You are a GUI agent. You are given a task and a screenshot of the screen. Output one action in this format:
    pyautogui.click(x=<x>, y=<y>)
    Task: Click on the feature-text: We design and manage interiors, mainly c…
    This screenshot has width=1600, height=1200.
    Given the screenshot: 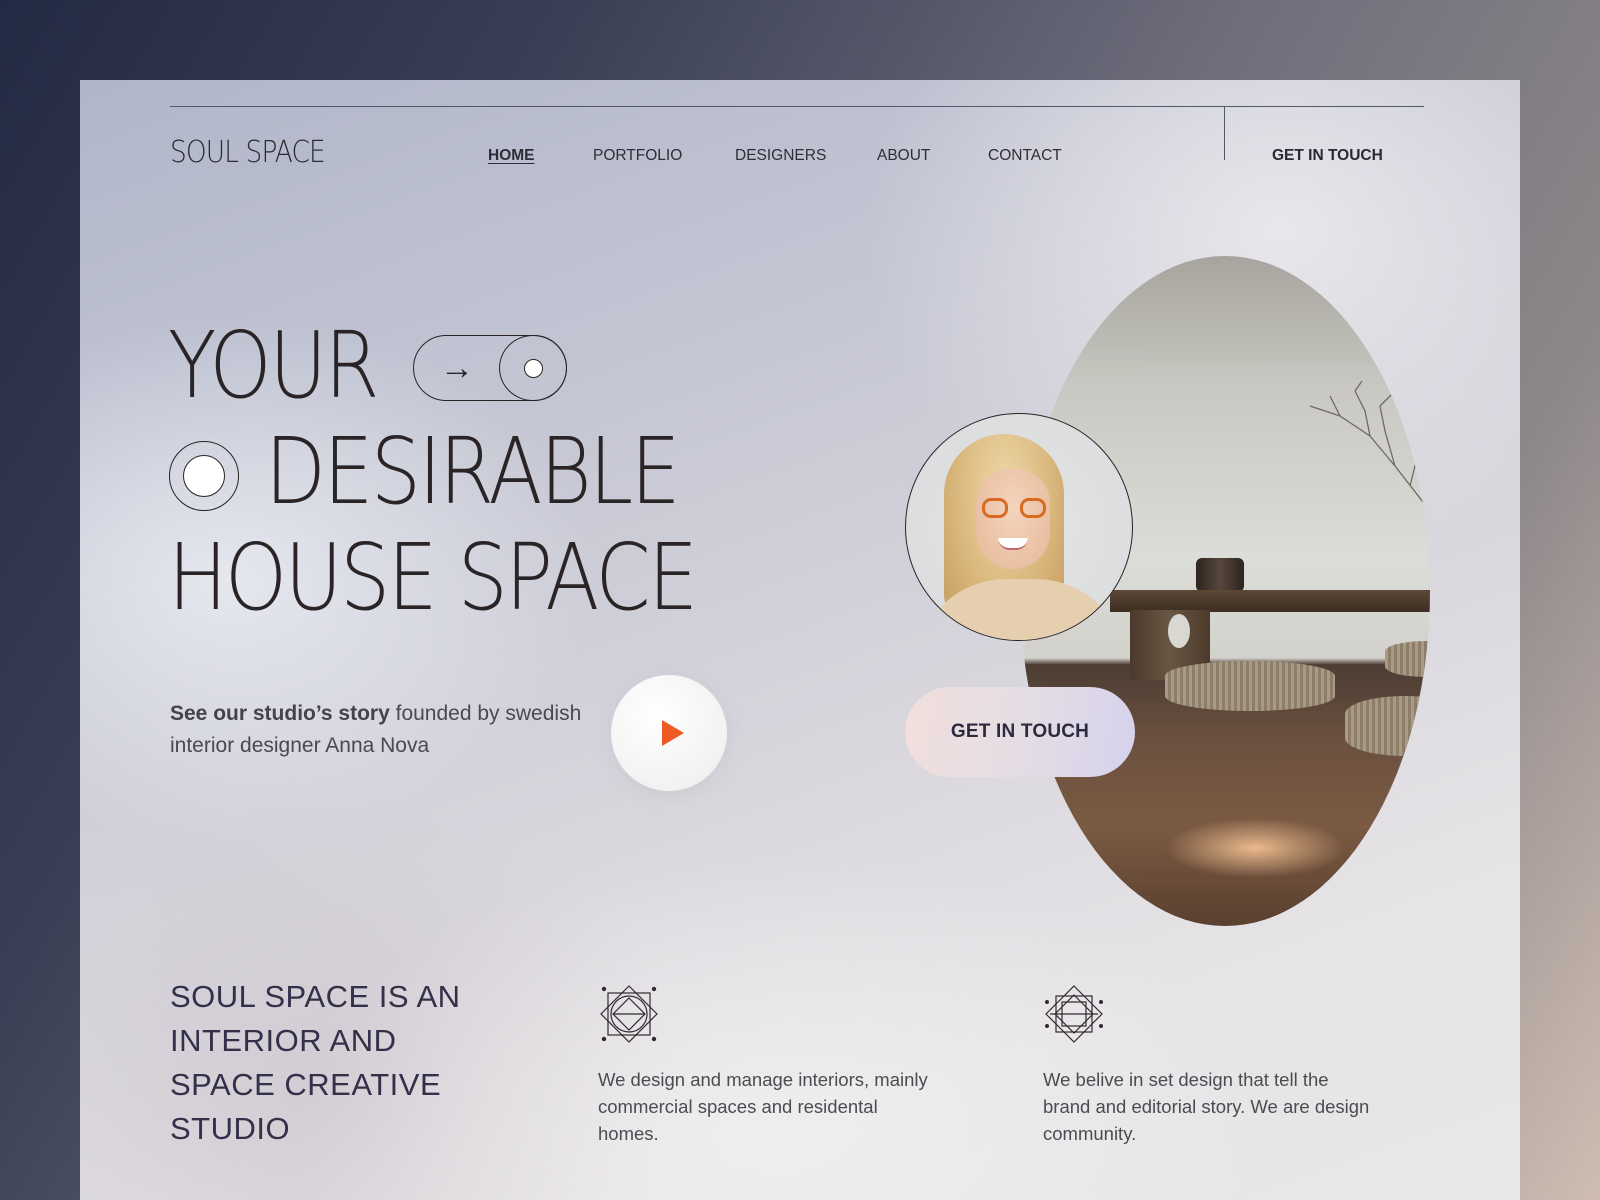 What is the action you would take?
    pyautogui.click(x=763, y=1106)
    